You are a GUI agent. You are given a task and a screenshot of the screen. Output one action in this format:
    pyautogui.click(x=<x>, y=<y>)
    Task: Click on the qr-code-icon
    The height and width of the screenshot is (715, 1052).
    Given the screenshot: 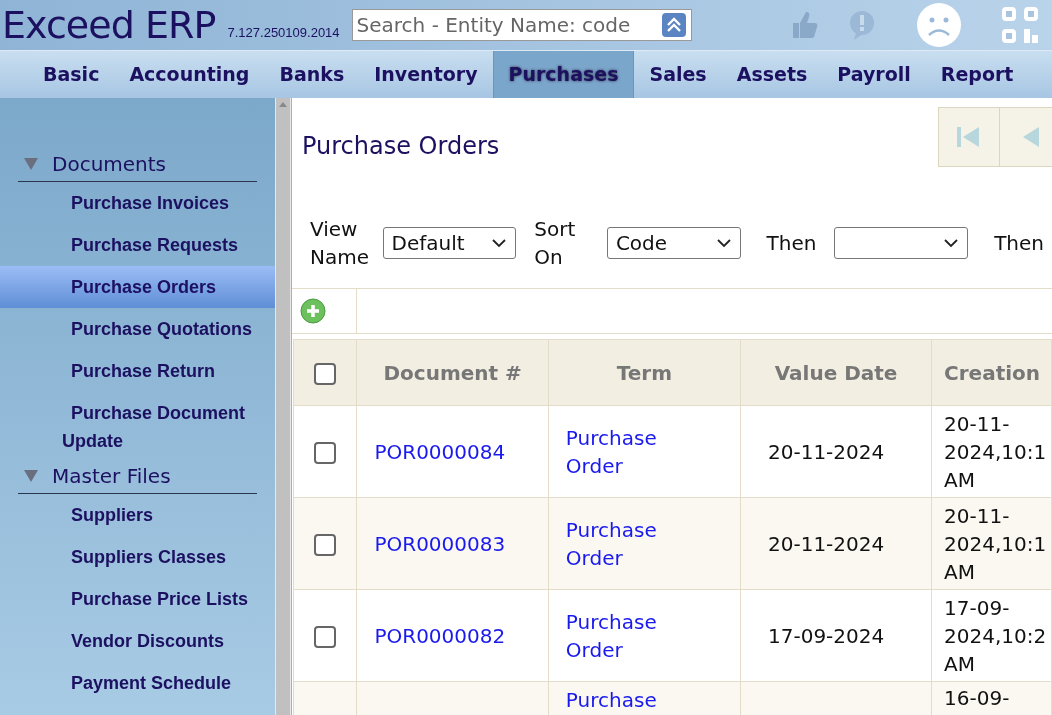 What is the action you would take?
    pyautogui.click(x=1020, y=25)
    